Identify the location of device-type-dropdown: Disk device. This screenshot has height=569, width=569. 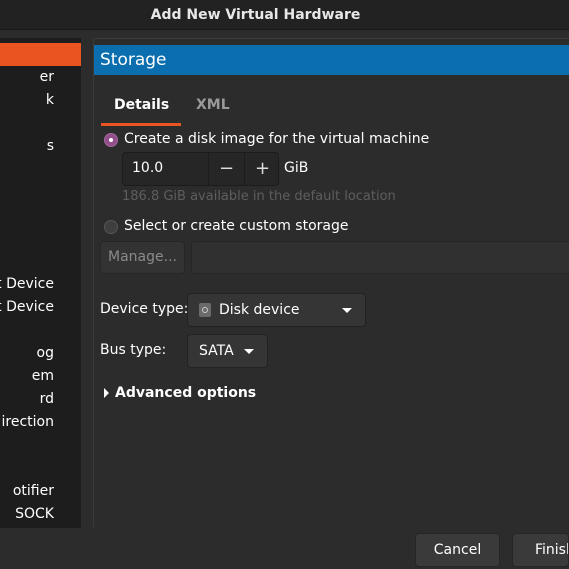
(276, 310).